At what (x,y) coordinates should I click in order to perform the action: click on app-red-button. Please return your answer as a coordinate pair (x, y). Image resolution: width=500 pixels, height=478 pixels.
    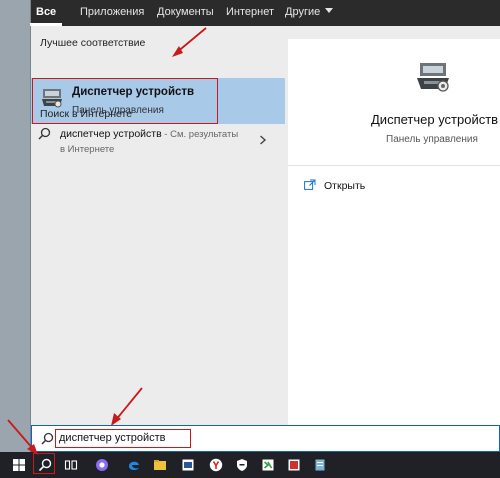
    Looking at the image, I should click on (294, 465).